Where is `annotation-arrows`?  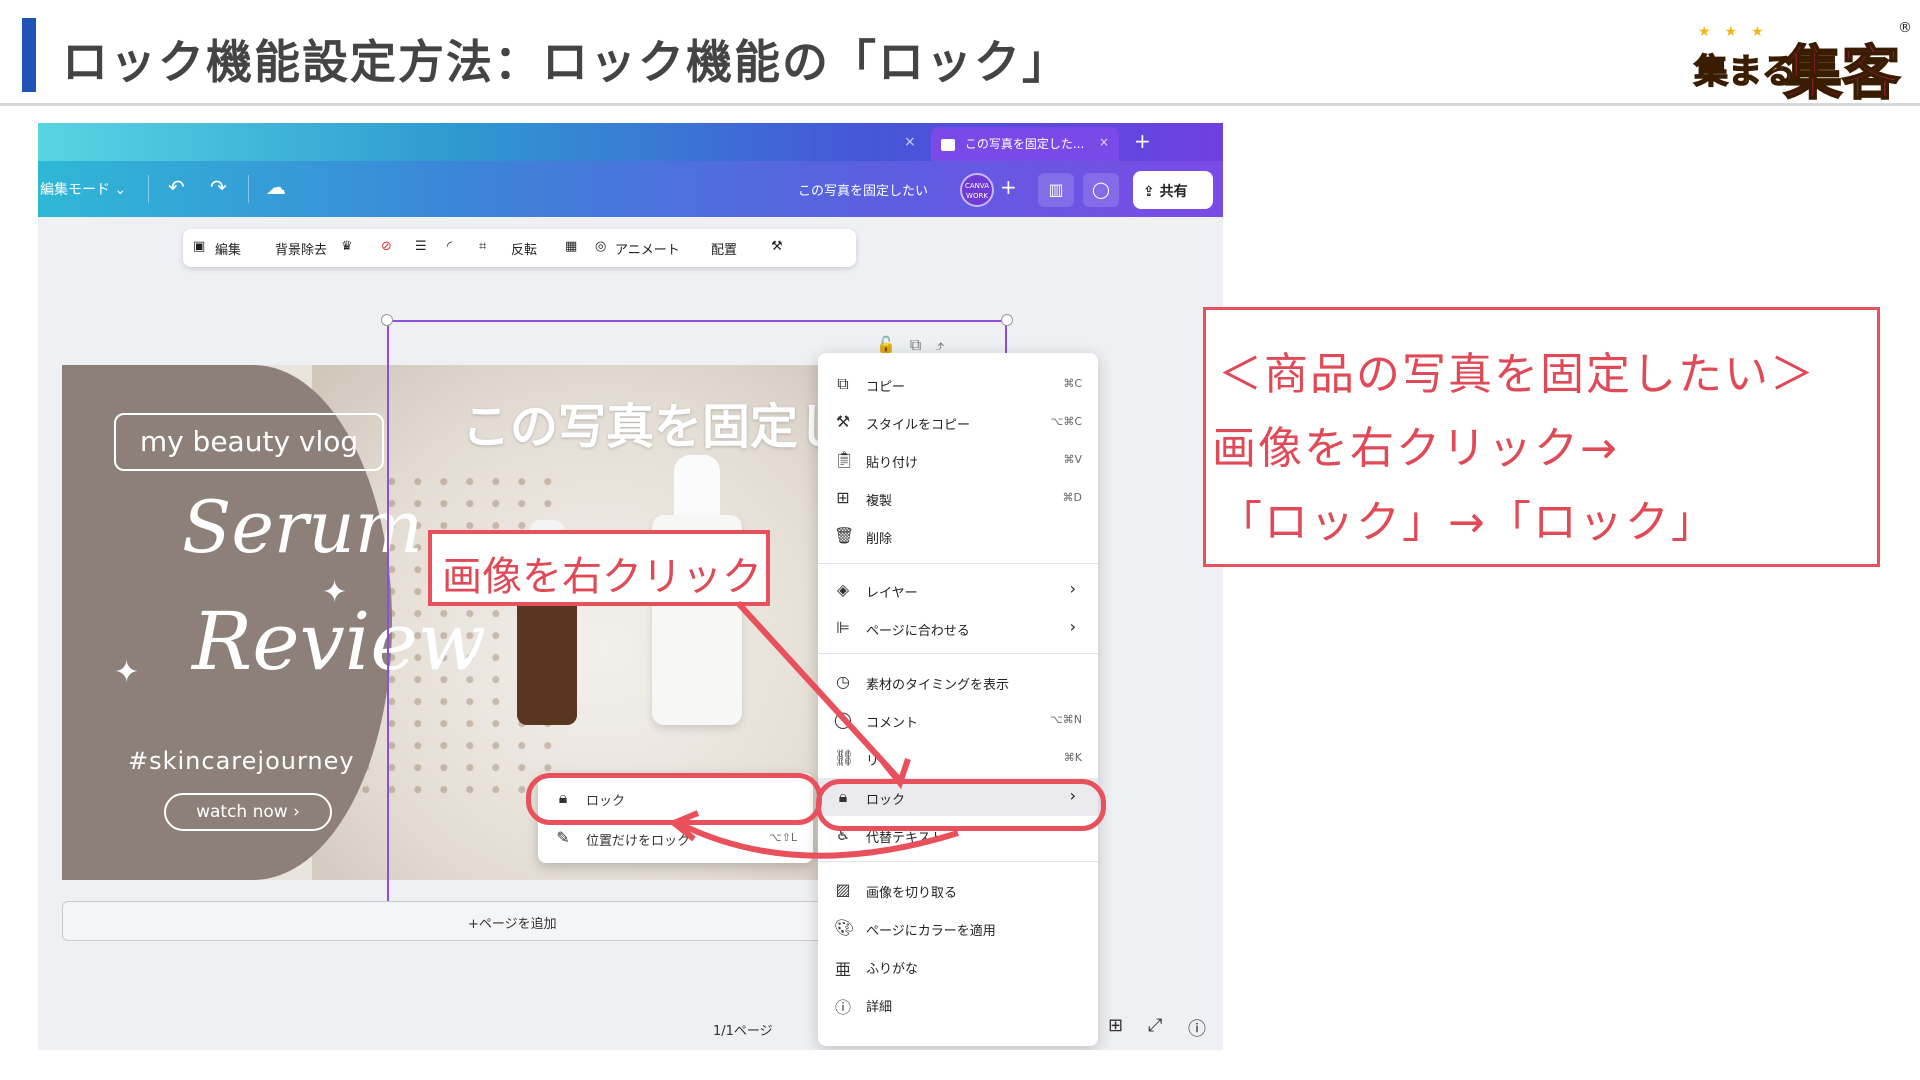
annotation-arrows is located at coordinates (813, 729).